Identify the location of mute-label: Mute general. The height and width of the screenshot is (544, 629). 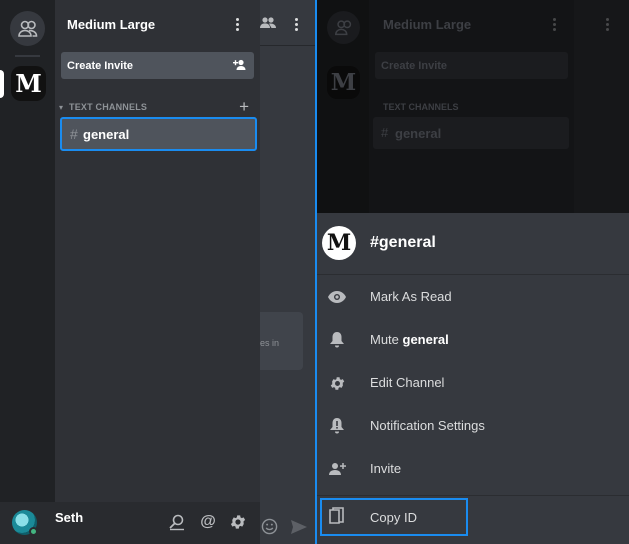
(409, 339).